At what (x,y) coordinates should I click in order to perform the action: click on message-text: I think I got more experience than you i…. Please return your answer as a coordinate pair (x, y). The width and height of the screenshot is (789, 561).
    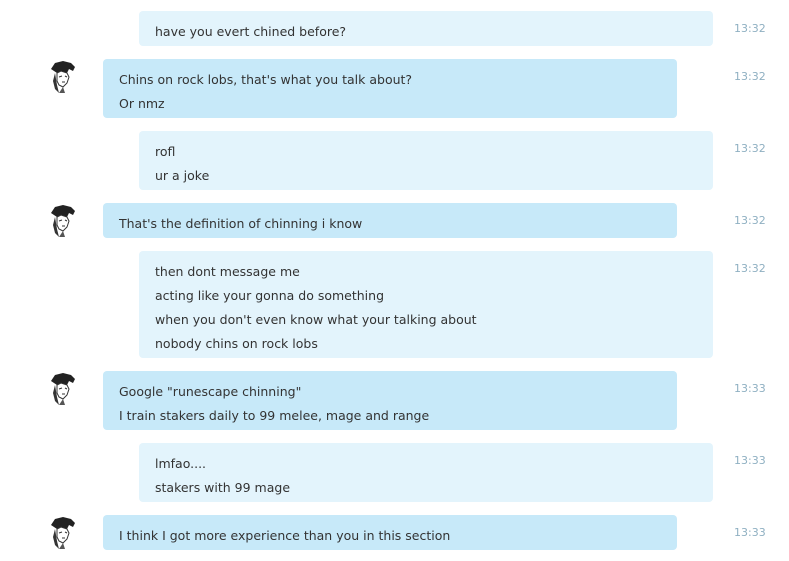
    Looking at the image, I should click on (285, 535).